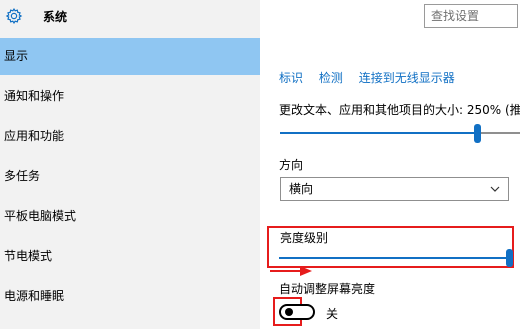 Image resolution: width=520 pixels, height=329 pixels. Describe the element at coordinates (130, 296) in the screenshot. I see `sidebar-item-power-sleep: 电源和睡眠` at that location.